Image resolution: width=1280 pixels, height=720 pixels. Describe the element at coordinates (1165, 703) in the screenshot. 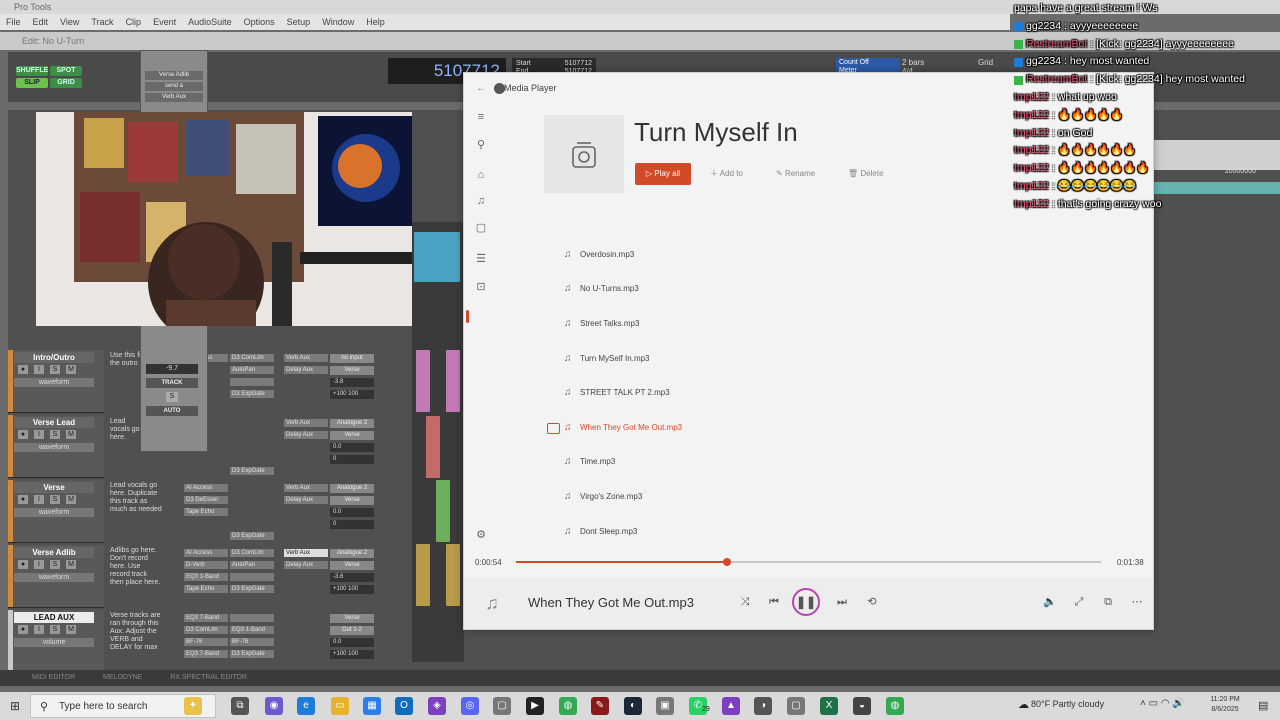

I see `wifi-icon: ◠` at that location.